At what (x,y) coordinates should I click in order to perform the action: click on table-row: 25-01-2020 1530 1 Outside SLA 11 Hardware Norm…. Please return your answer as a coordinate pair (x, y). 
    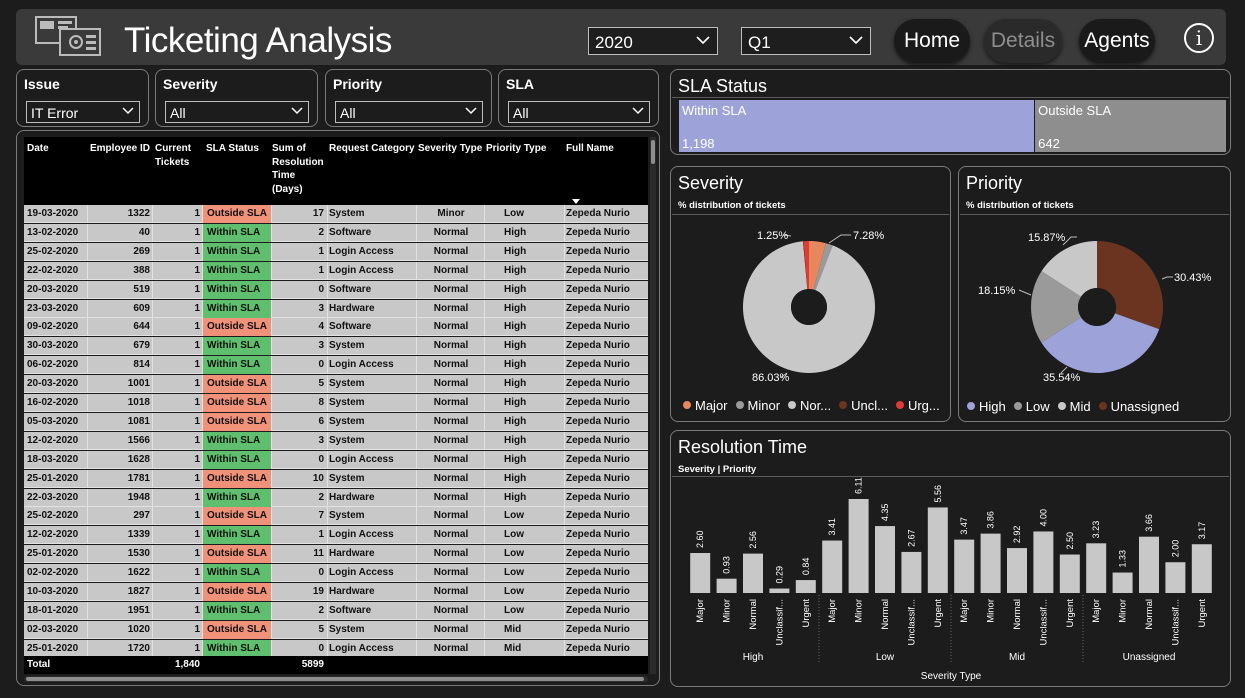
    Looking at the image, I should click on (336, 554).